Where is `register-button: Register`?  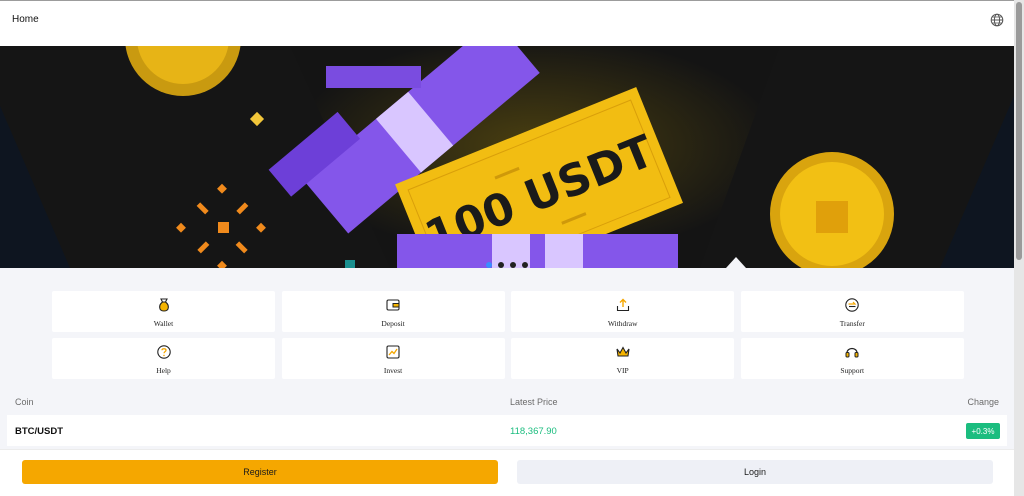 register-button: Register is located at coordinates (260, 472).